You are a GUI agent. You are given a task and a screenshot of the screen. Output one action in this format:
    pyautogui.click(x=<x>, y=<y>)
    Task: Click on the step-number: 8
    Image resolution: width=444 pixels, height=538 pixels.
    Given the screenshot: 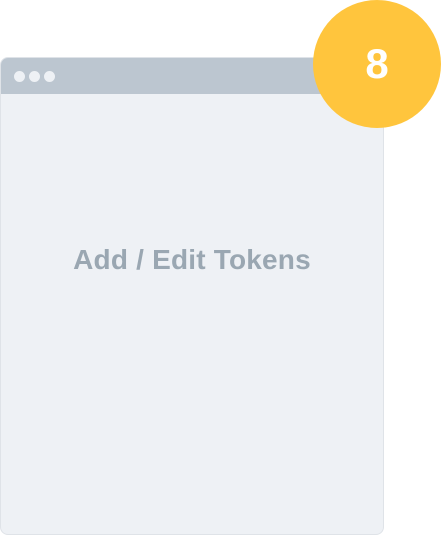 What is the action you would take?
    pyautogui.click(x=377, y=63)
    